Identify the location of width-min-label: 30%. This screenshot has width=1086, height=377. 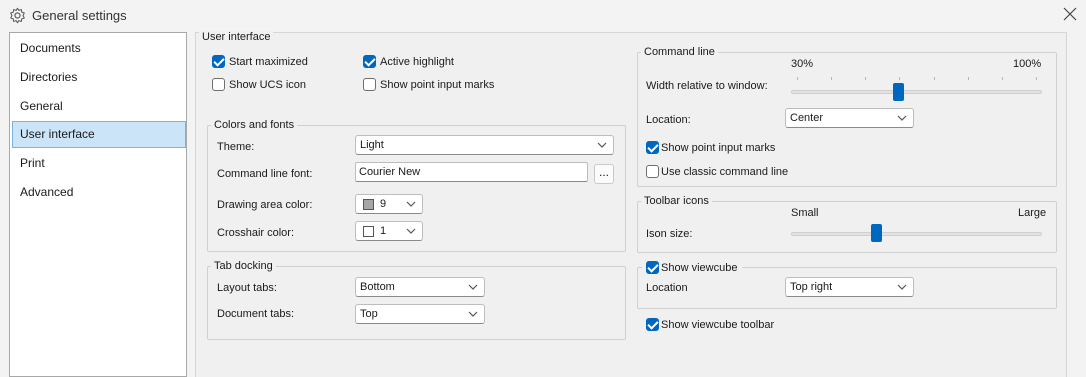
(802, 64).